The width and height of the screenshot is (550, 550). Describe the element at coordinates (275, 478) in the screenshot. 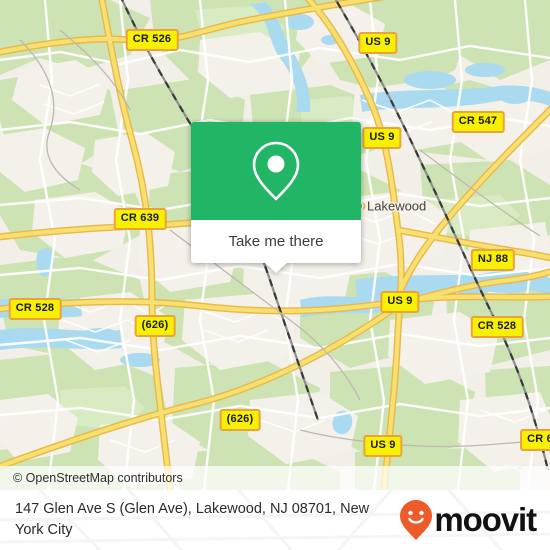

I see `map-attribution-bar: © OpenStreetMap contributors` at that location.